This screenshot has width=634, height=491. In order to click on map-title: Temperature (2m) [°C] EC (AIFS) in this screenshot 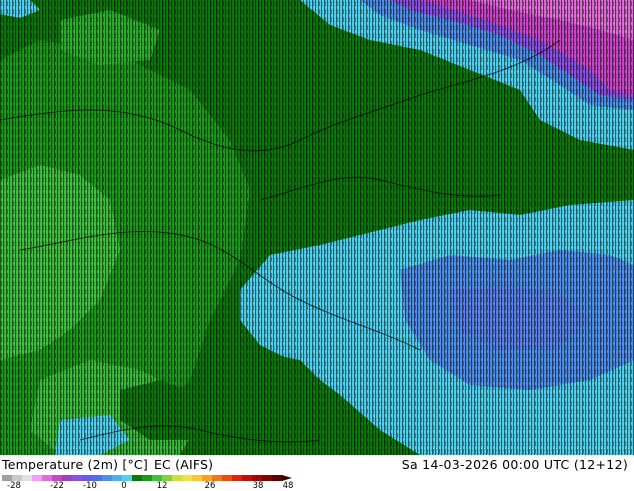, I will do `click(107, 464)`.